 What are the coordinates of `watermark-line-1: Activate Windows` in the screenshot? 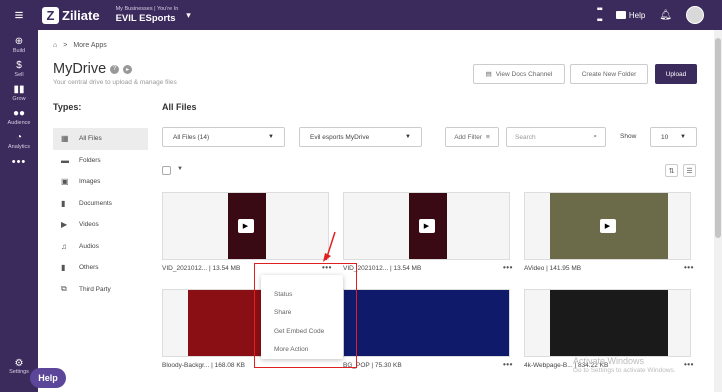 It's located at (609, 361).